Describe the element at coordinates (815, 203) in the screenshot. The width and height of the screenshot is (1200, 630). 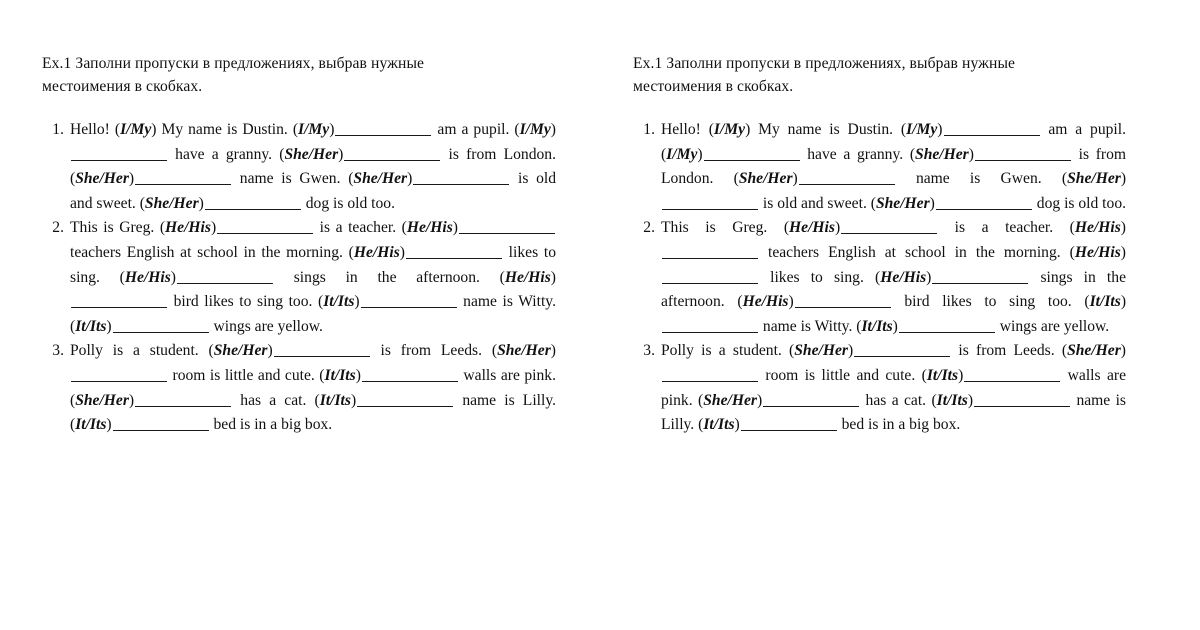
I see `sentence-text: is old and sweet.` at that location.